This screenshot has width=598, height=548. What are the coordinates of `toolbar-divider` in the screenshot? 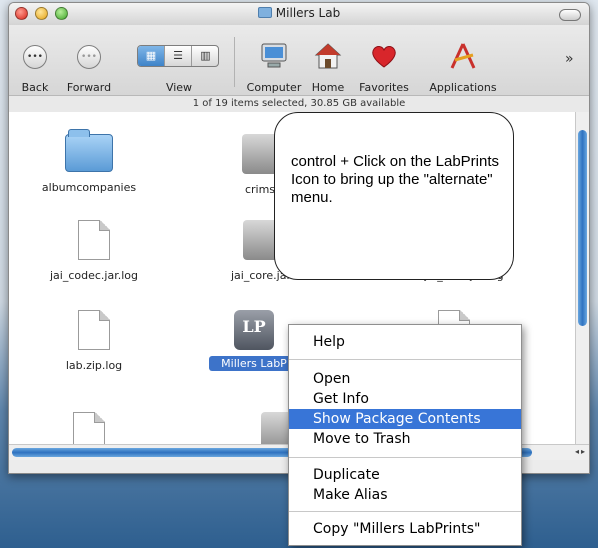 It's located at (234, 62).